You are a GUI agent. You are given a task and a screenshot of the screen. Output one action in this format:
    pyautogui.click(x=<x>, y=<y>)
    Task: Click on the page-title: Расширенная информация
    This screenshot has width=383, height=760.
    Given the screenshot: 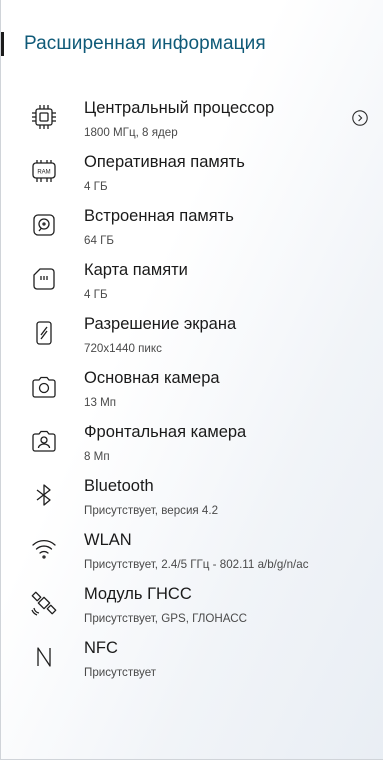 What is the action you would take?
    pyautogui.click(x=145, y=43)
    